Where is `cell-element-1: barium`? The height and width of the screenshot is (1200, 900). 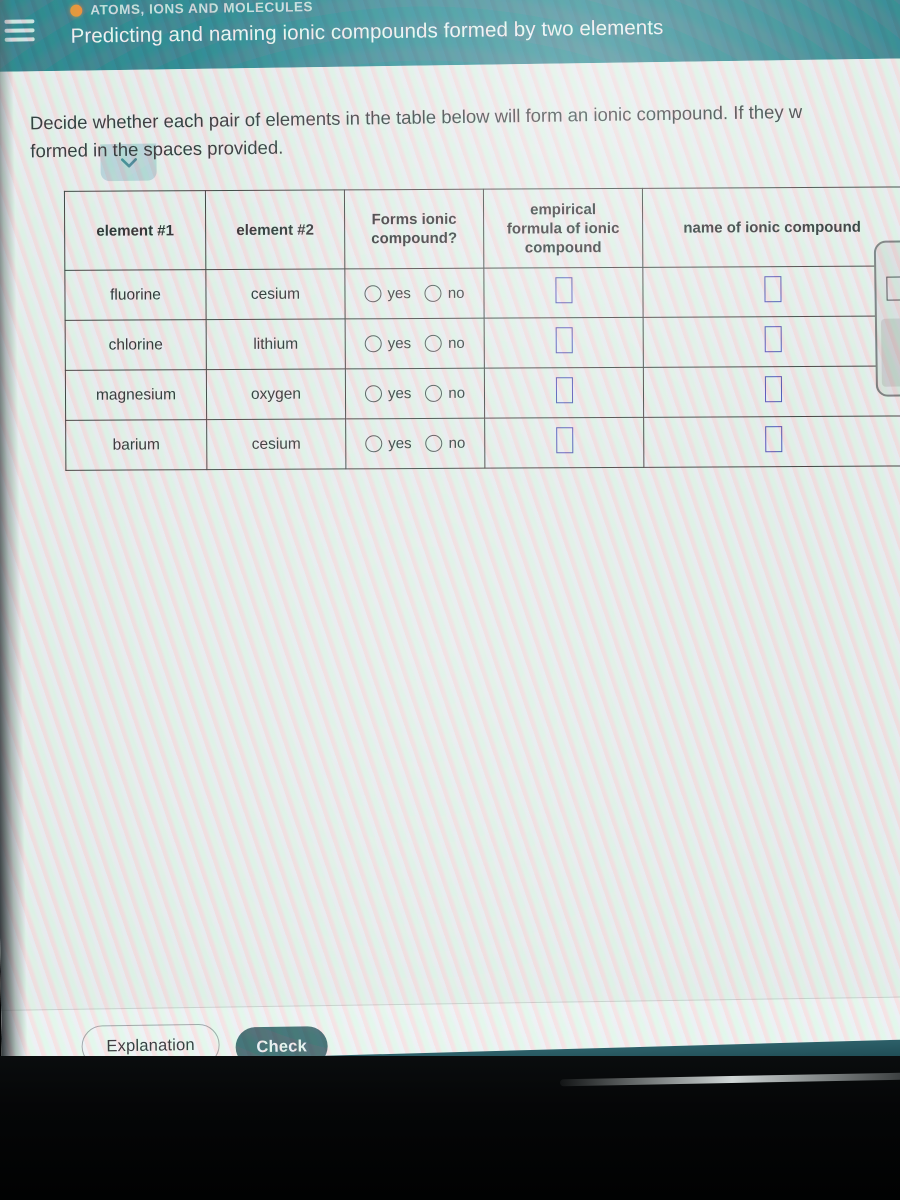
cell-element-1: barium is located at coordinates (136, 445).